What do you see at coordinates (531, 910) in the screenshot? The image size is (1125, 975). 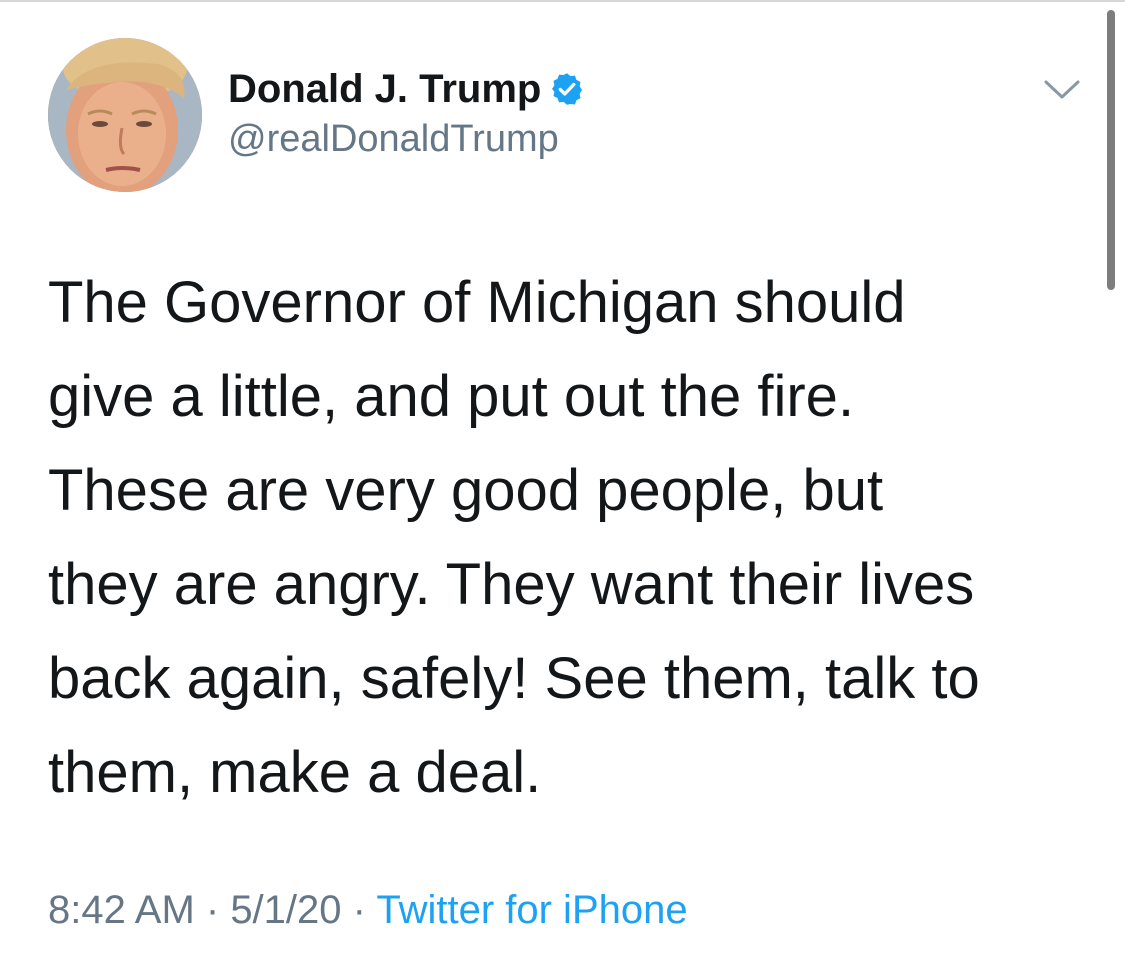 I see `tweet-source-link: Twitter for iPhone` at bounding box center [531, 910].